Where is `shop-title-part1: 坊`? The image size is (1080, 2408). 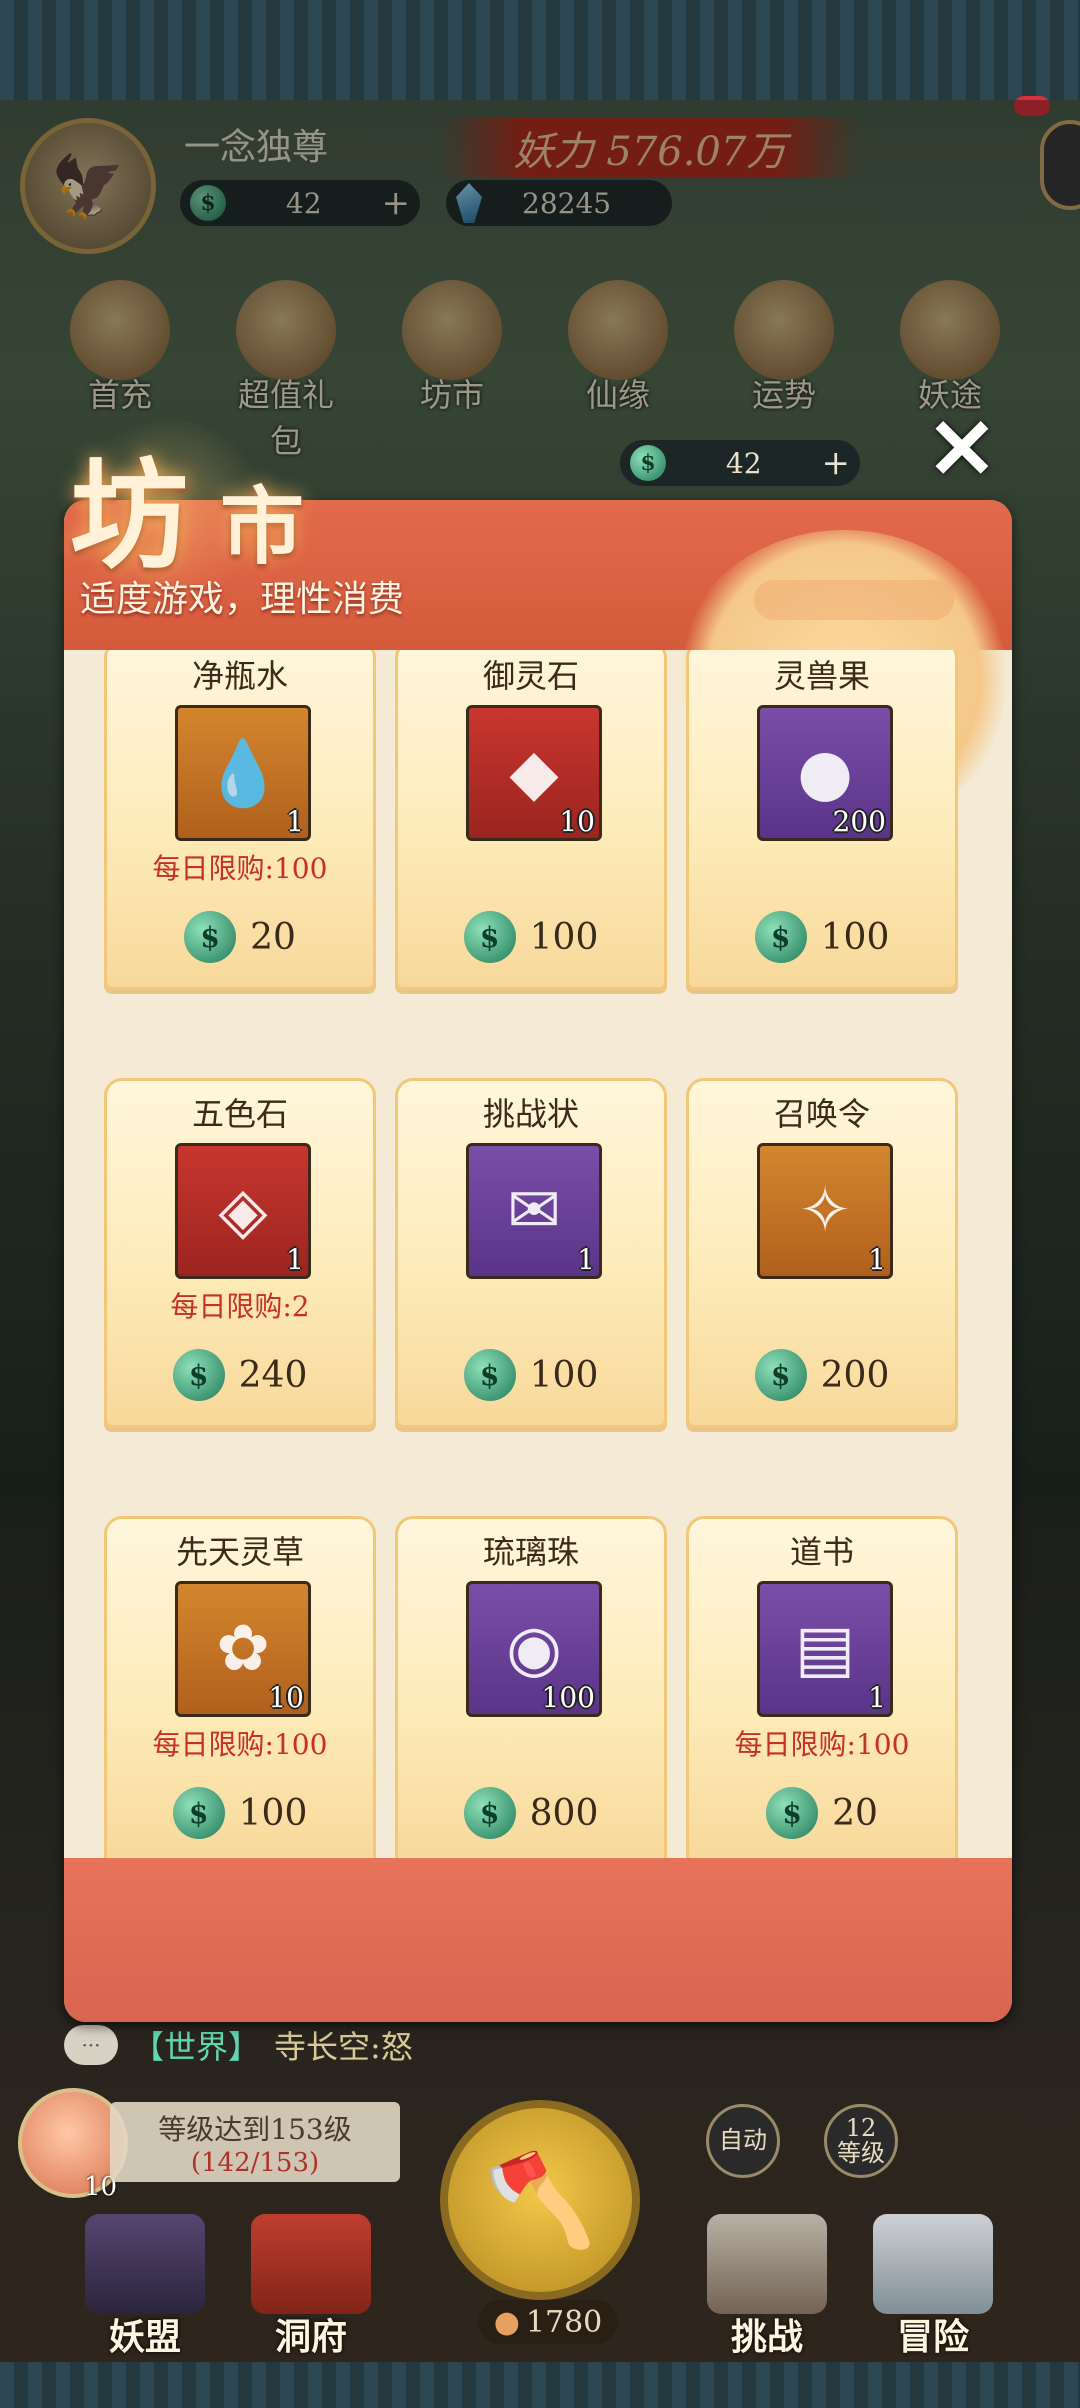
shop-title-part1: 坊 is located at coordinates (129, 515).